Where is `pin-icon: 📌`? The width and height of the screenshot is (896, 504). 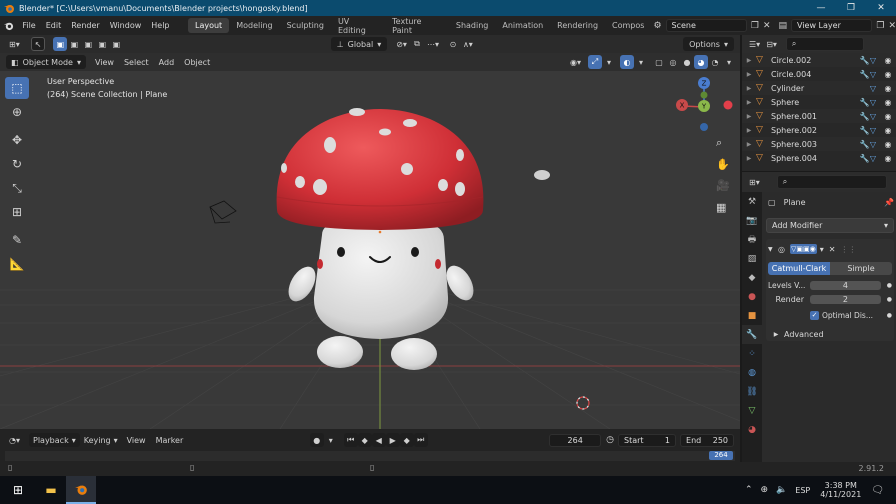
pin-icon: 📌 is located at coordinates (889, 202).